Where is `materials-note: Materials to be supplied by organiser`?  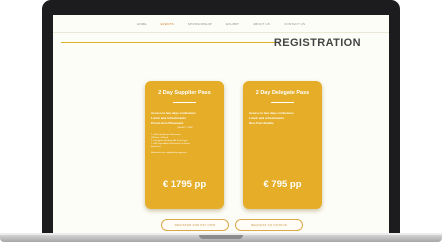
materials-note: Materials to be supplied by organiser is located at coordinates (169, 153).